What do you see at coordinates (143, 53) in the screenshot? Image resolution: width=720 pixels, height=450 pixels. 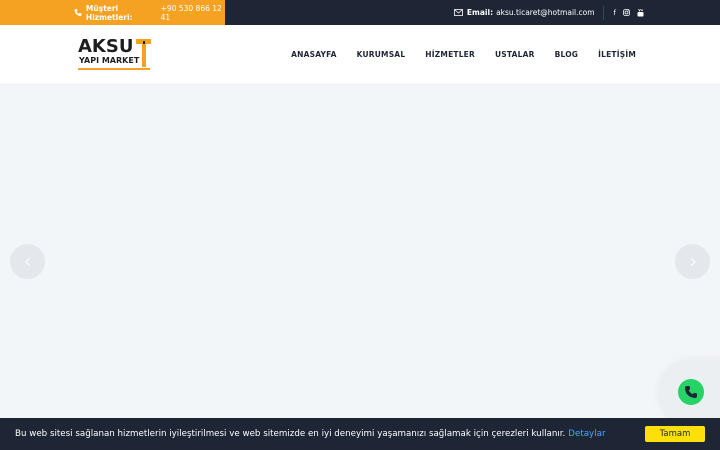 I see `hammer-icon` at bounding box center [143, 53].